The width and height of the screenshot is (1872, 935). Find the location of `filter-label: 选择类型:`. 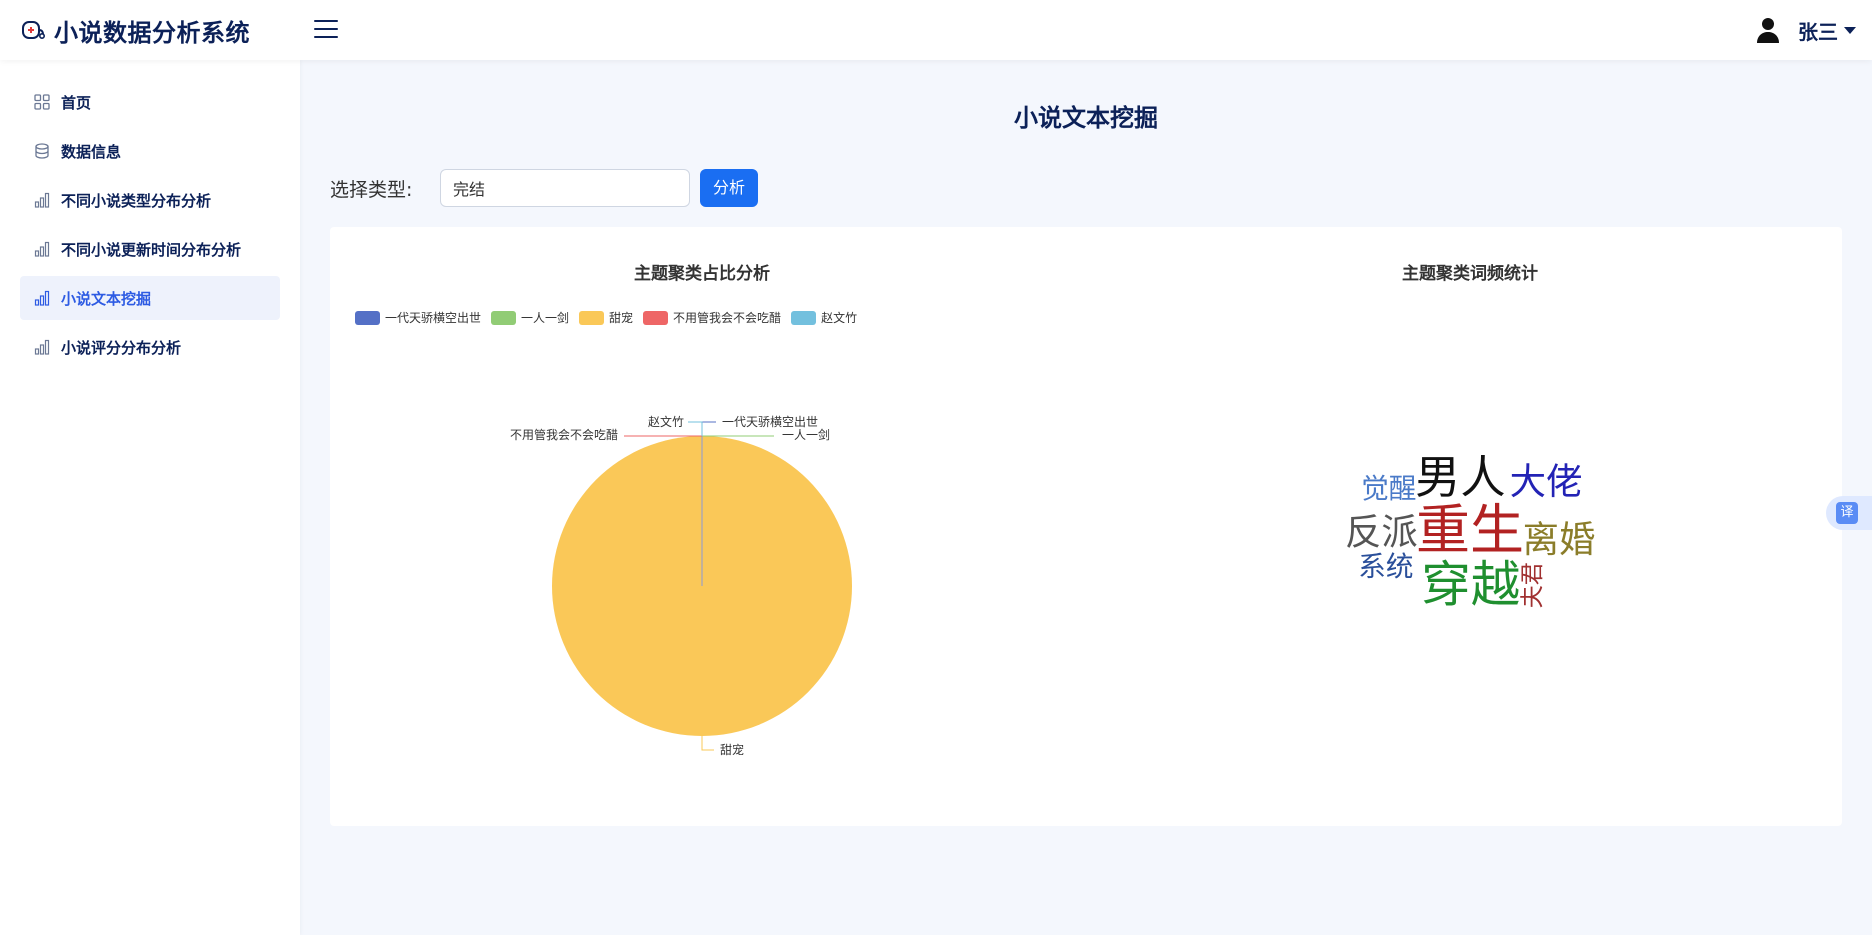

filter-label: 选择类型: is located at coordinates (371, 190).